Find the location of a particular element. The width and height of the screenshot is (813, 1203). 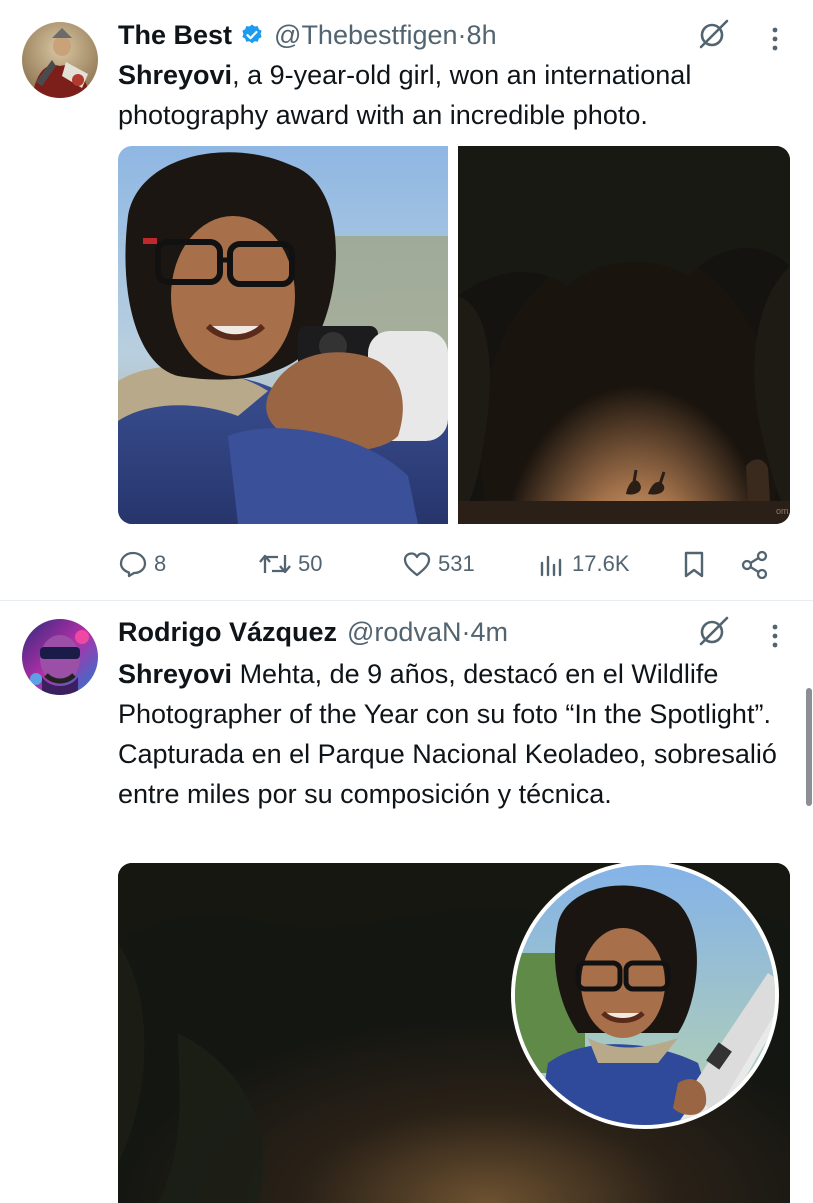

tweet-header: The Best @Thebestfigen · 8h is located at coordinates (445, 35).